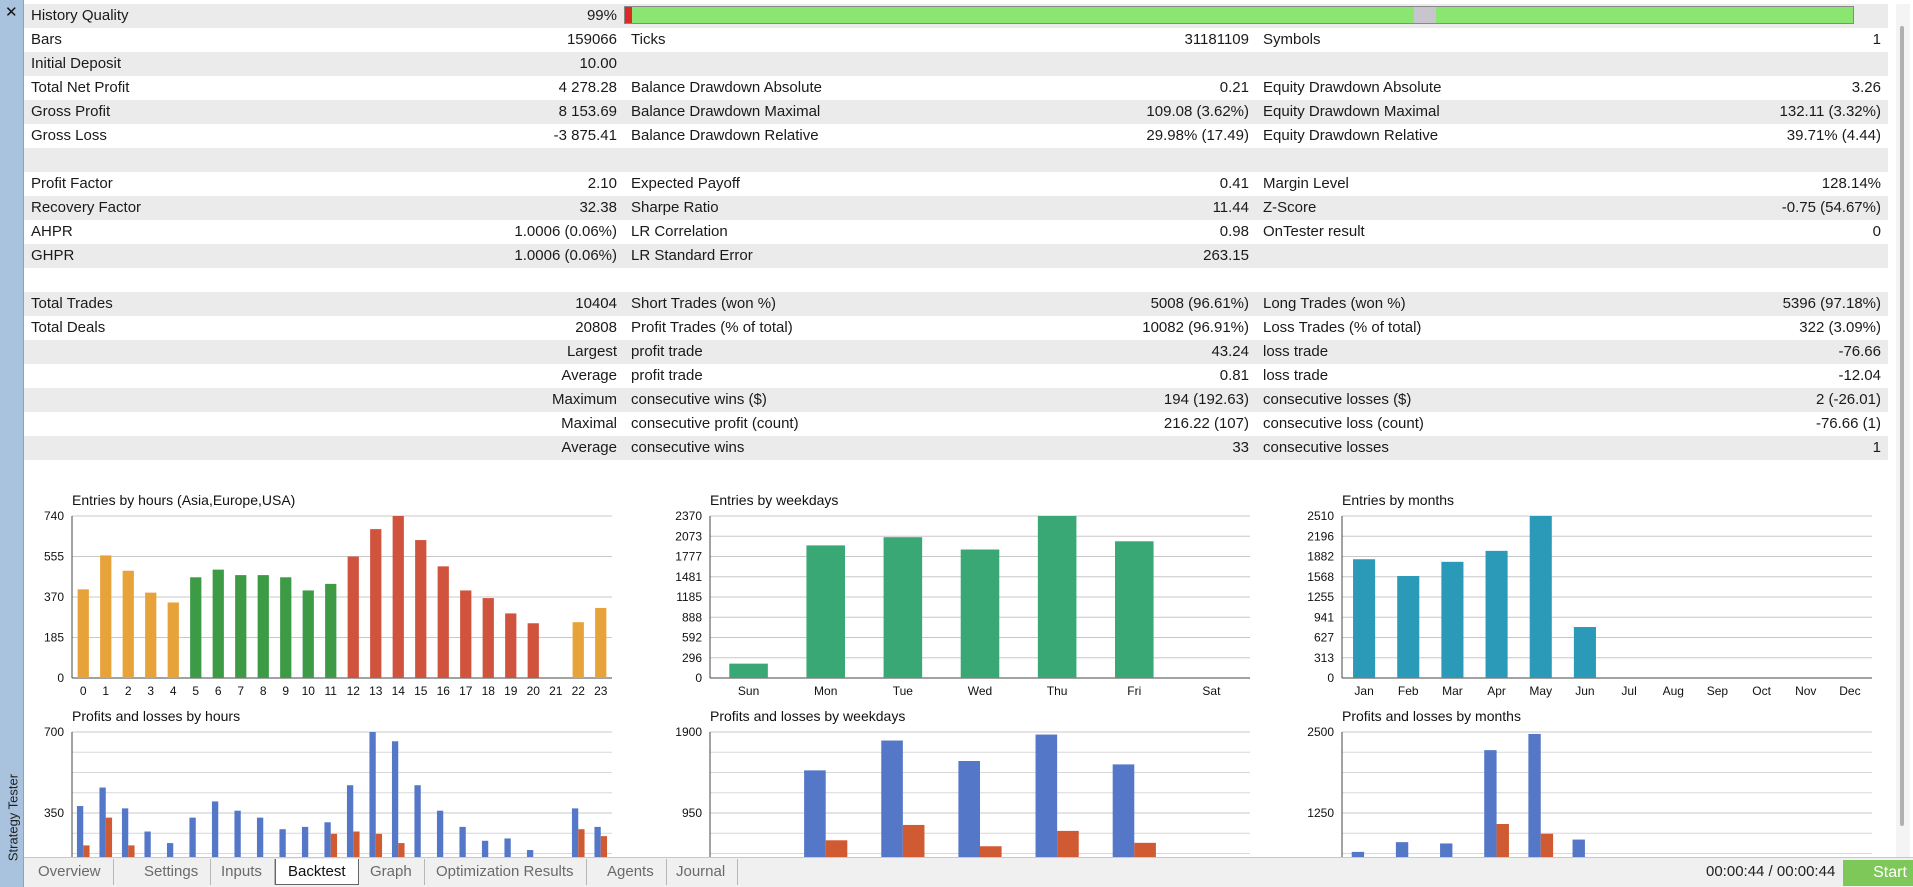 The height and width of the screenshot is (887, 1913). What do you see at coordinates (940, 232) in the screenshot?
I see `stat-cell: LR Correlation 0.98` at bounding box center [940, 232].